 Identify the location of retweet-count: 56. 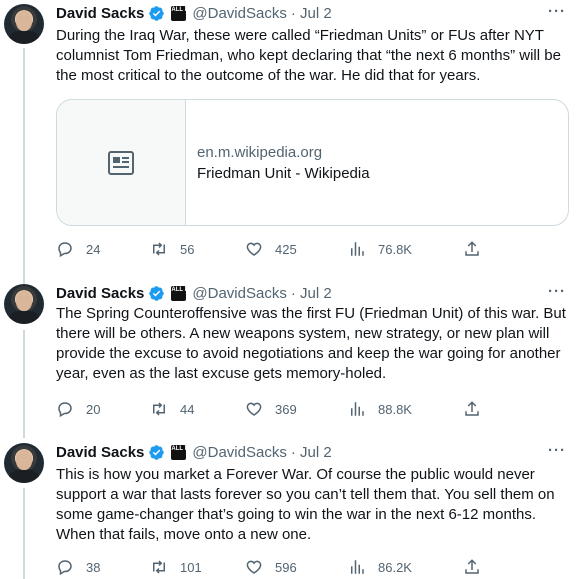
(187, 249).